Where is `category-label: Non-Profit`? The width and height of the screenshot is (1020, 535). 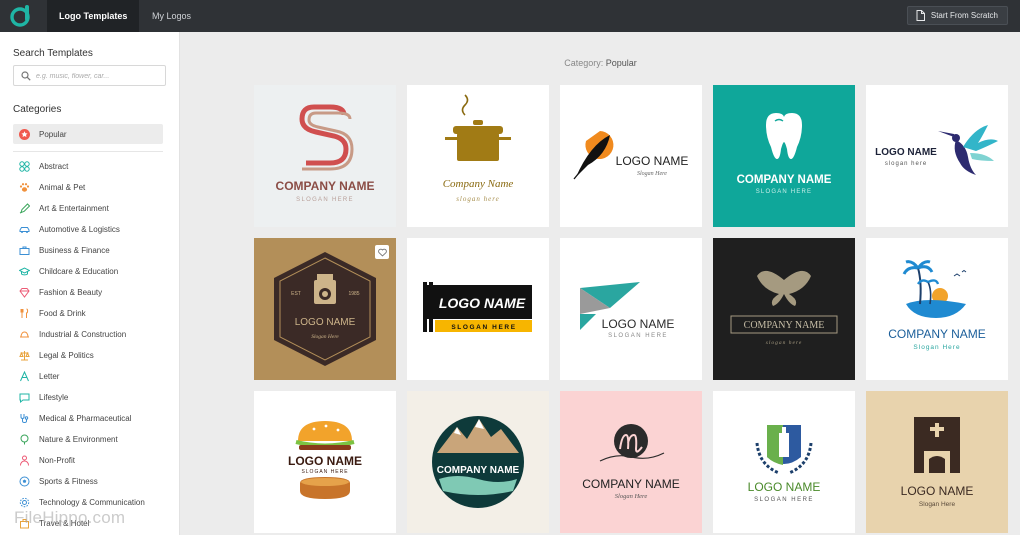 category-label: Non-Profit is located at coordinates (57, 460).